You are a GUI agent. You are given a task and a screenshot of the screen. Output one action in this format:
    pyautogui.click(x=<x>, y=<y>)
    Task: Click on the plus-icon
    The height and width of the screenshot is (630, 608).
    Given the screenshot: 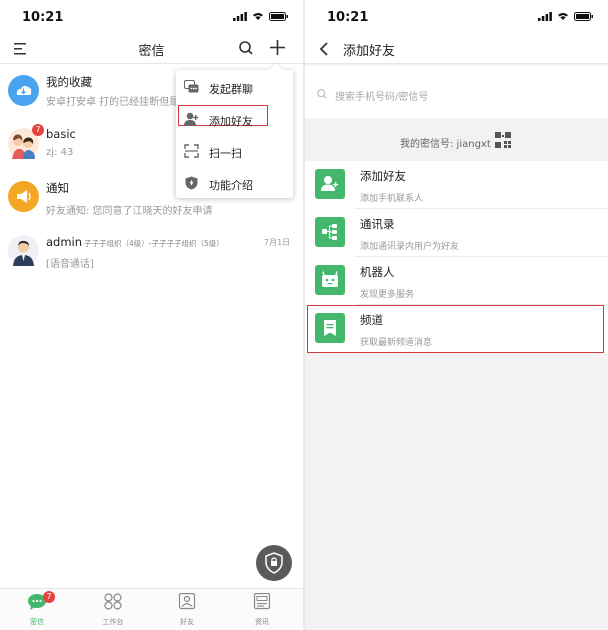 What is the action you would take?
    pyautogui.click(x=277, y=47)
    